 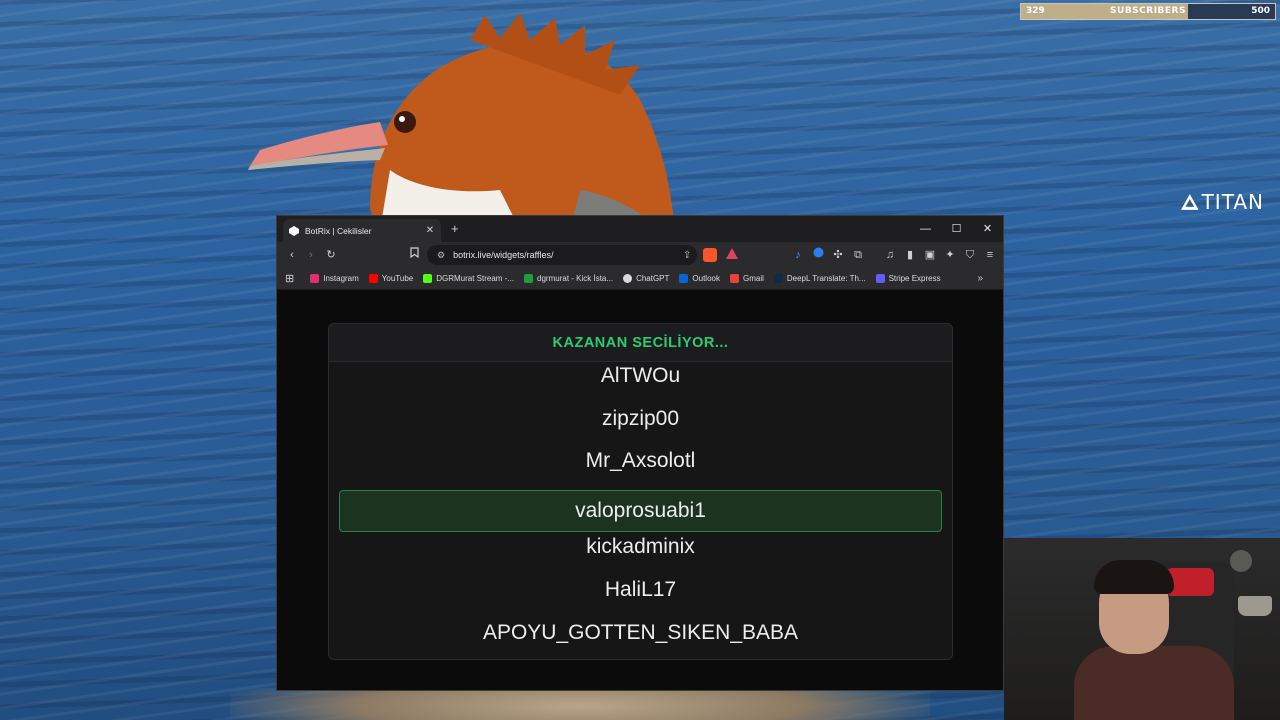 I want to click on speaker-icon: ♪, so click(x=798, y=255).